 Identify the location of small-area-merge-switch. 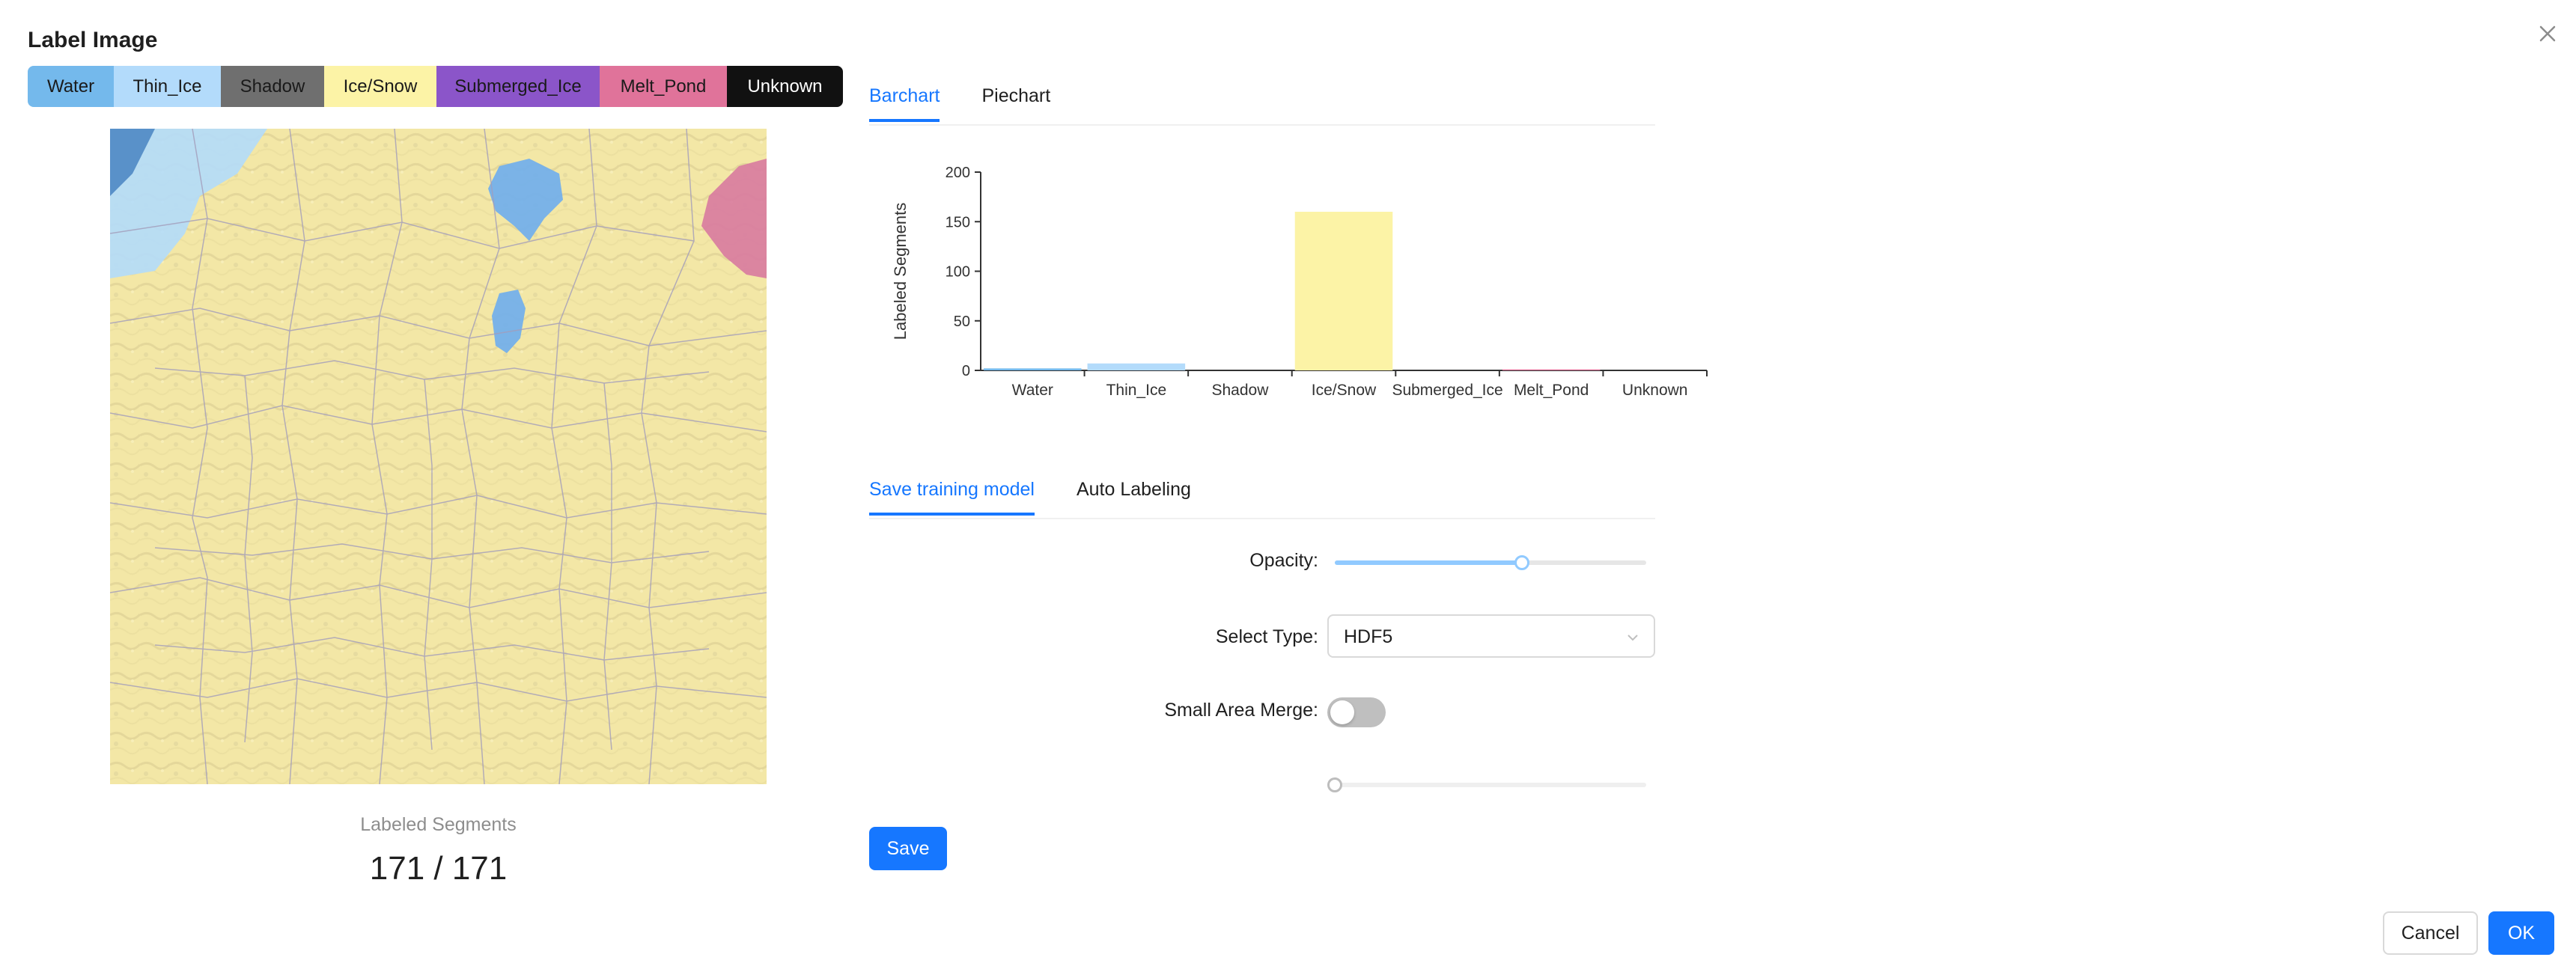
(1356, 712).